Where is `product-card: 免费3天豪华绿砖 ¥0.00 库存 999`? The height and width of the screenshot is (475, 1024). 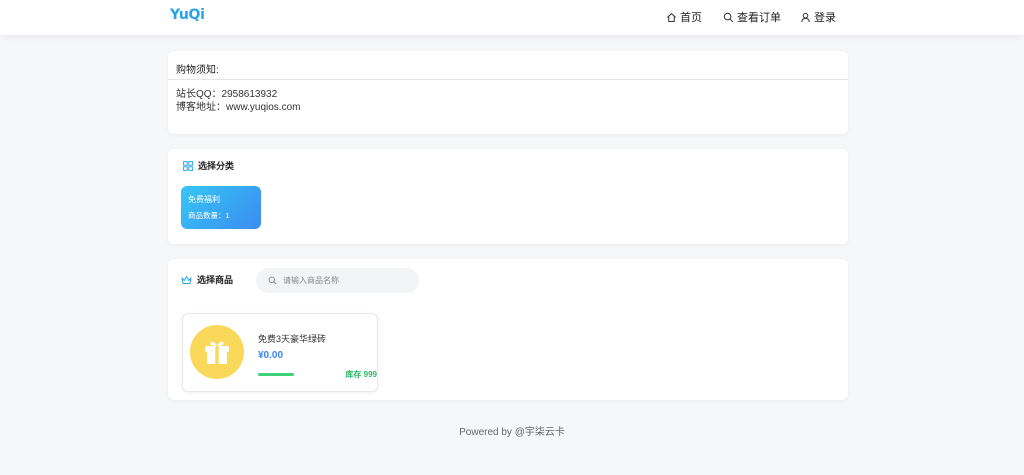
product-card: 免费3天豪华绿砖 ¥0.00 库存 999 is located at coordinates (280, 352).